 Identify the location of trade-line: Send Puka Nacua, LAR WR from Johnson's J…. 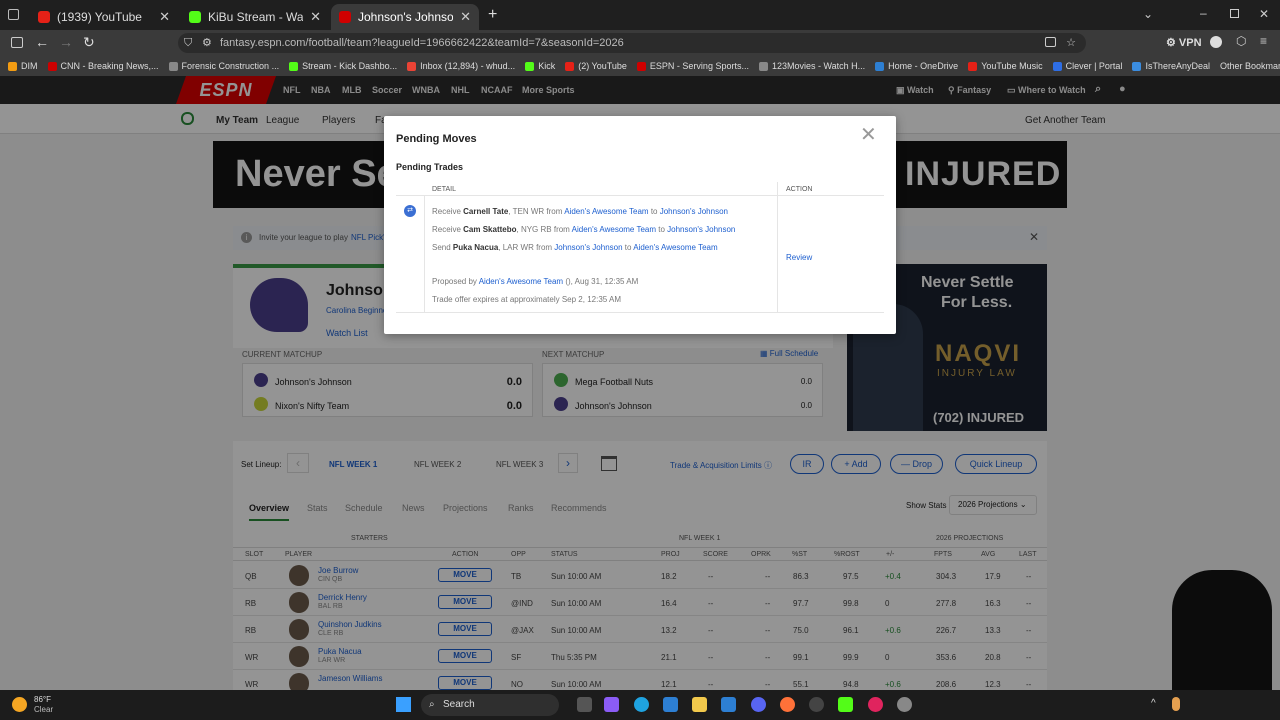
(575, 247).